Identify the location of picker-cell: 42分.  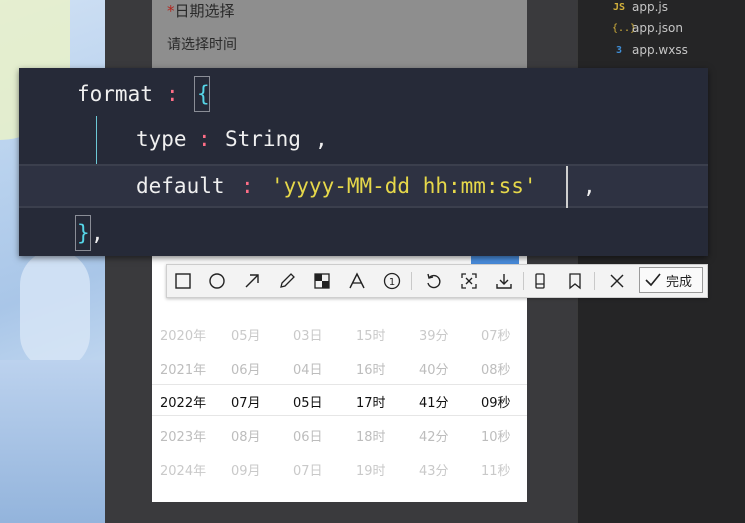
(434, 437).